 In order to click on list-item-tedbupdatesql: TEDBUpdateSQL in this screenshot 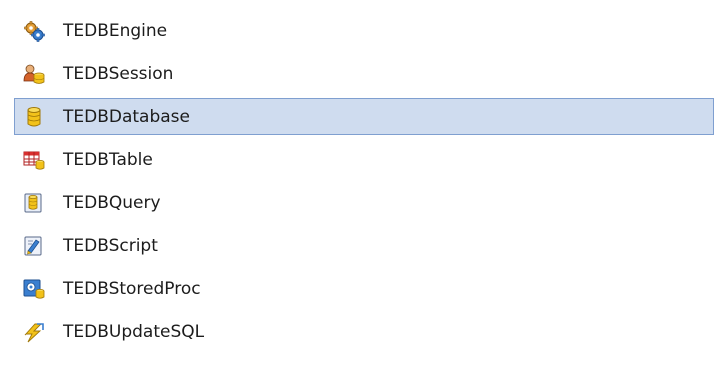, I will do `click(371, 331)`.